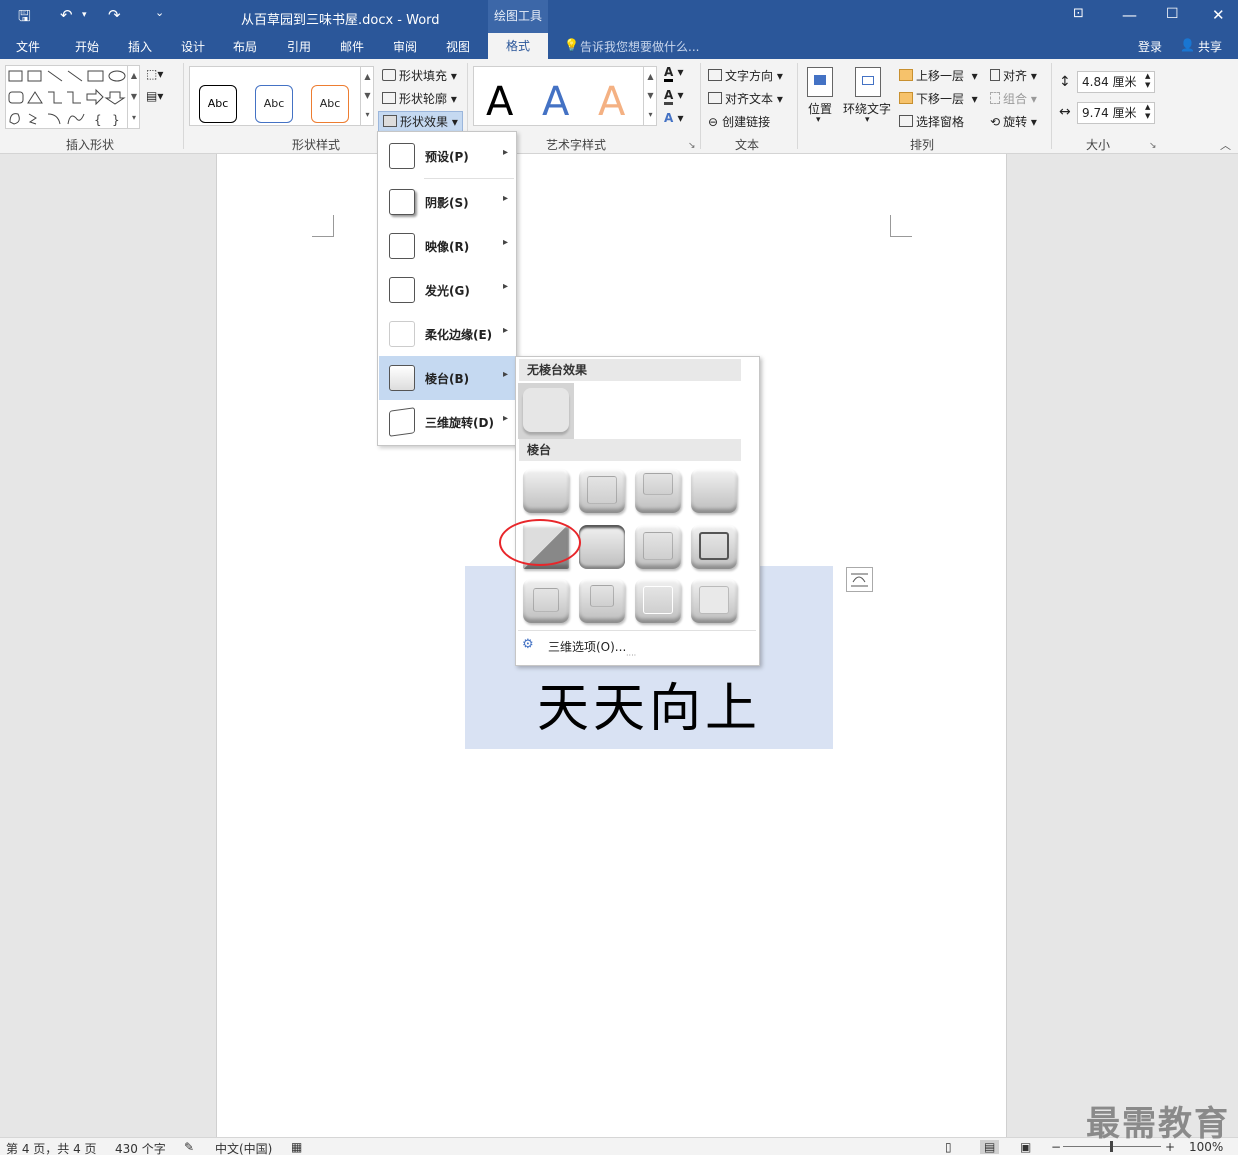 The height and width of the screenshot is (1155, 1238). What do you see at coordinates (114, 15) in the screenshot?
I see `redo-icon: ↷` at bounding box center [114, 15].